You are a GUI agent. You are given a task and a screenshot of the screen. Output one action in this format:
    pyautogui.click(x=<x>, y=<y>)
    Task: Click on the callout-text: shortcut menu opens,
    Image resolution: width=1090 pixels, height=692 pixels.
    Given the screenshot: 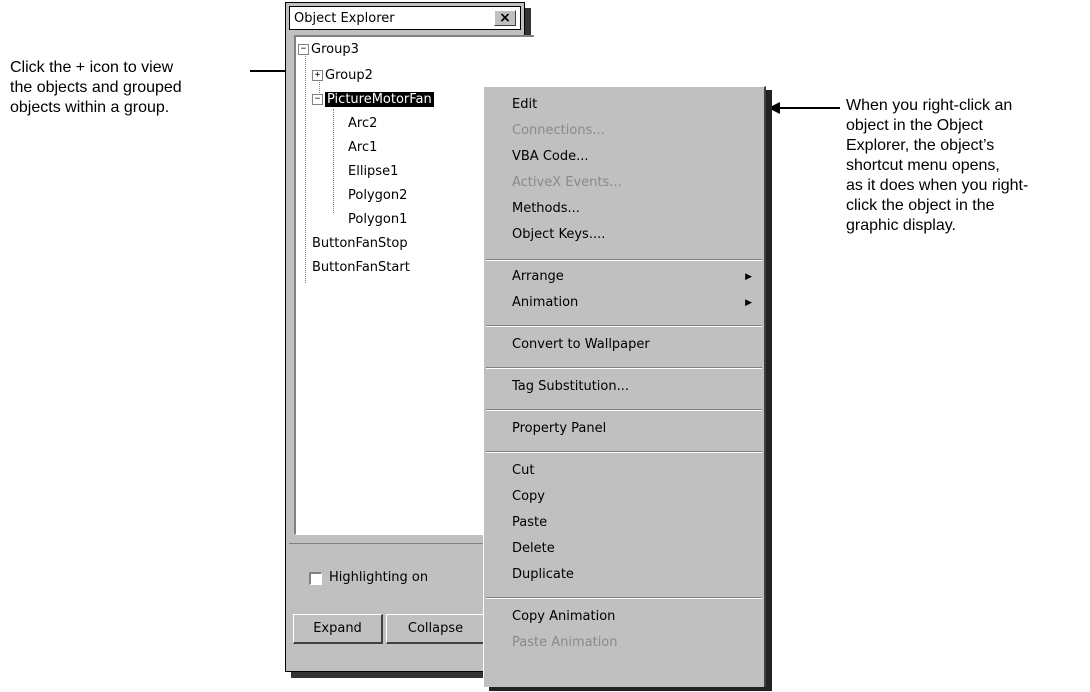 What is the action you would take?
    pyautogui.click(x=923, y=165)
    